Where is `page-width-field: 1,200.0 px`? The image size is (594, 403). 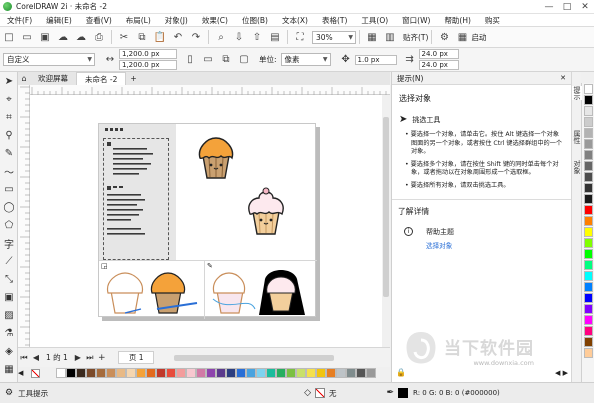
page-width-field: 1,200.0 px is located at coordinates (148, 54).